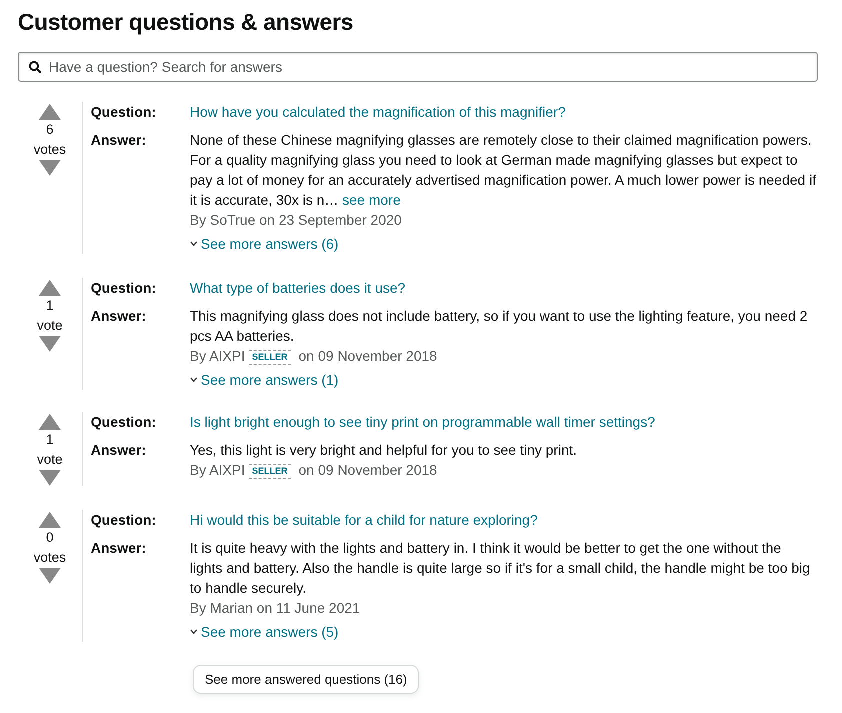  Describe the element at coordinates (504, 112) in the screenshot. I see `question-link: How have you calculated the magnification of this magnifier?` at that location.